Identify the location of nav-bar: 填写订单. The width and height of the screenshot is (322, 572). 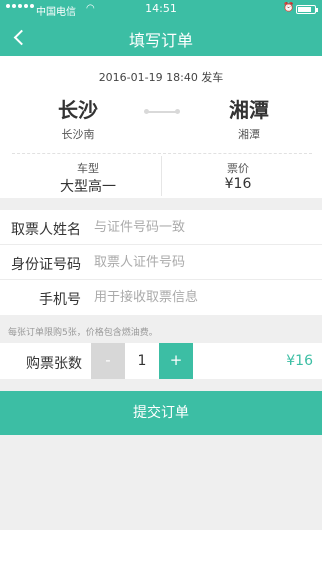
(161, 37).